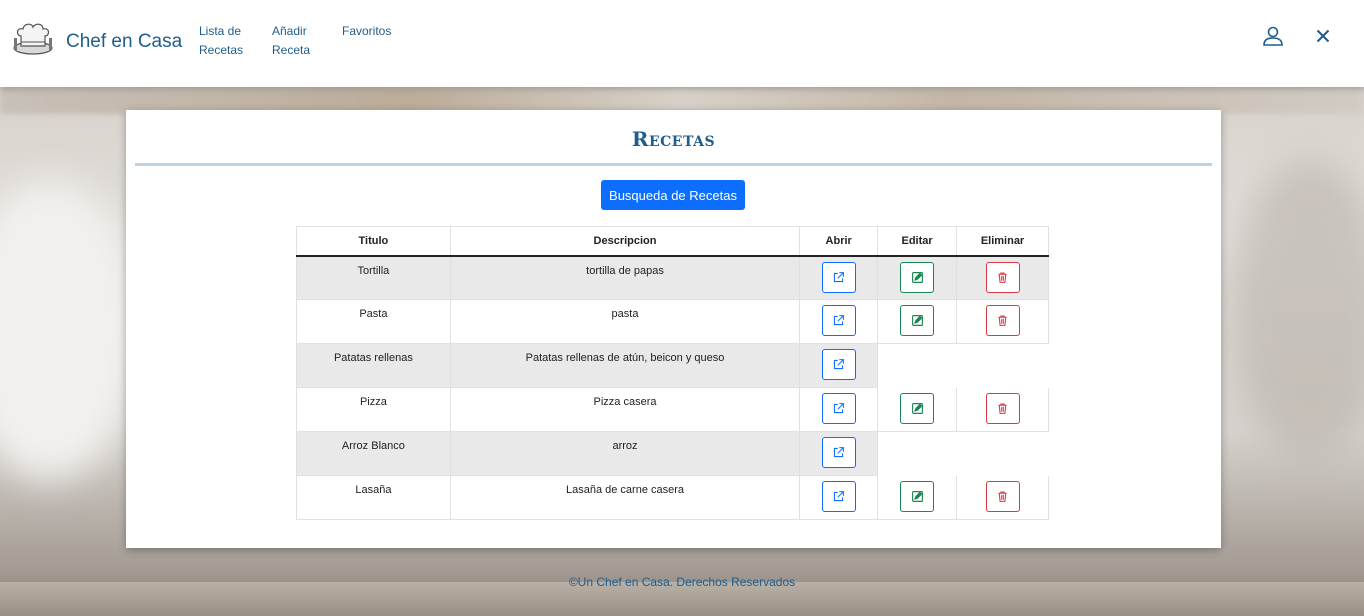  What do you see at coordinates (373, 241) in the screenshot?
I see `column-header-titulo: Titulo` at bounding box center [373, 241].